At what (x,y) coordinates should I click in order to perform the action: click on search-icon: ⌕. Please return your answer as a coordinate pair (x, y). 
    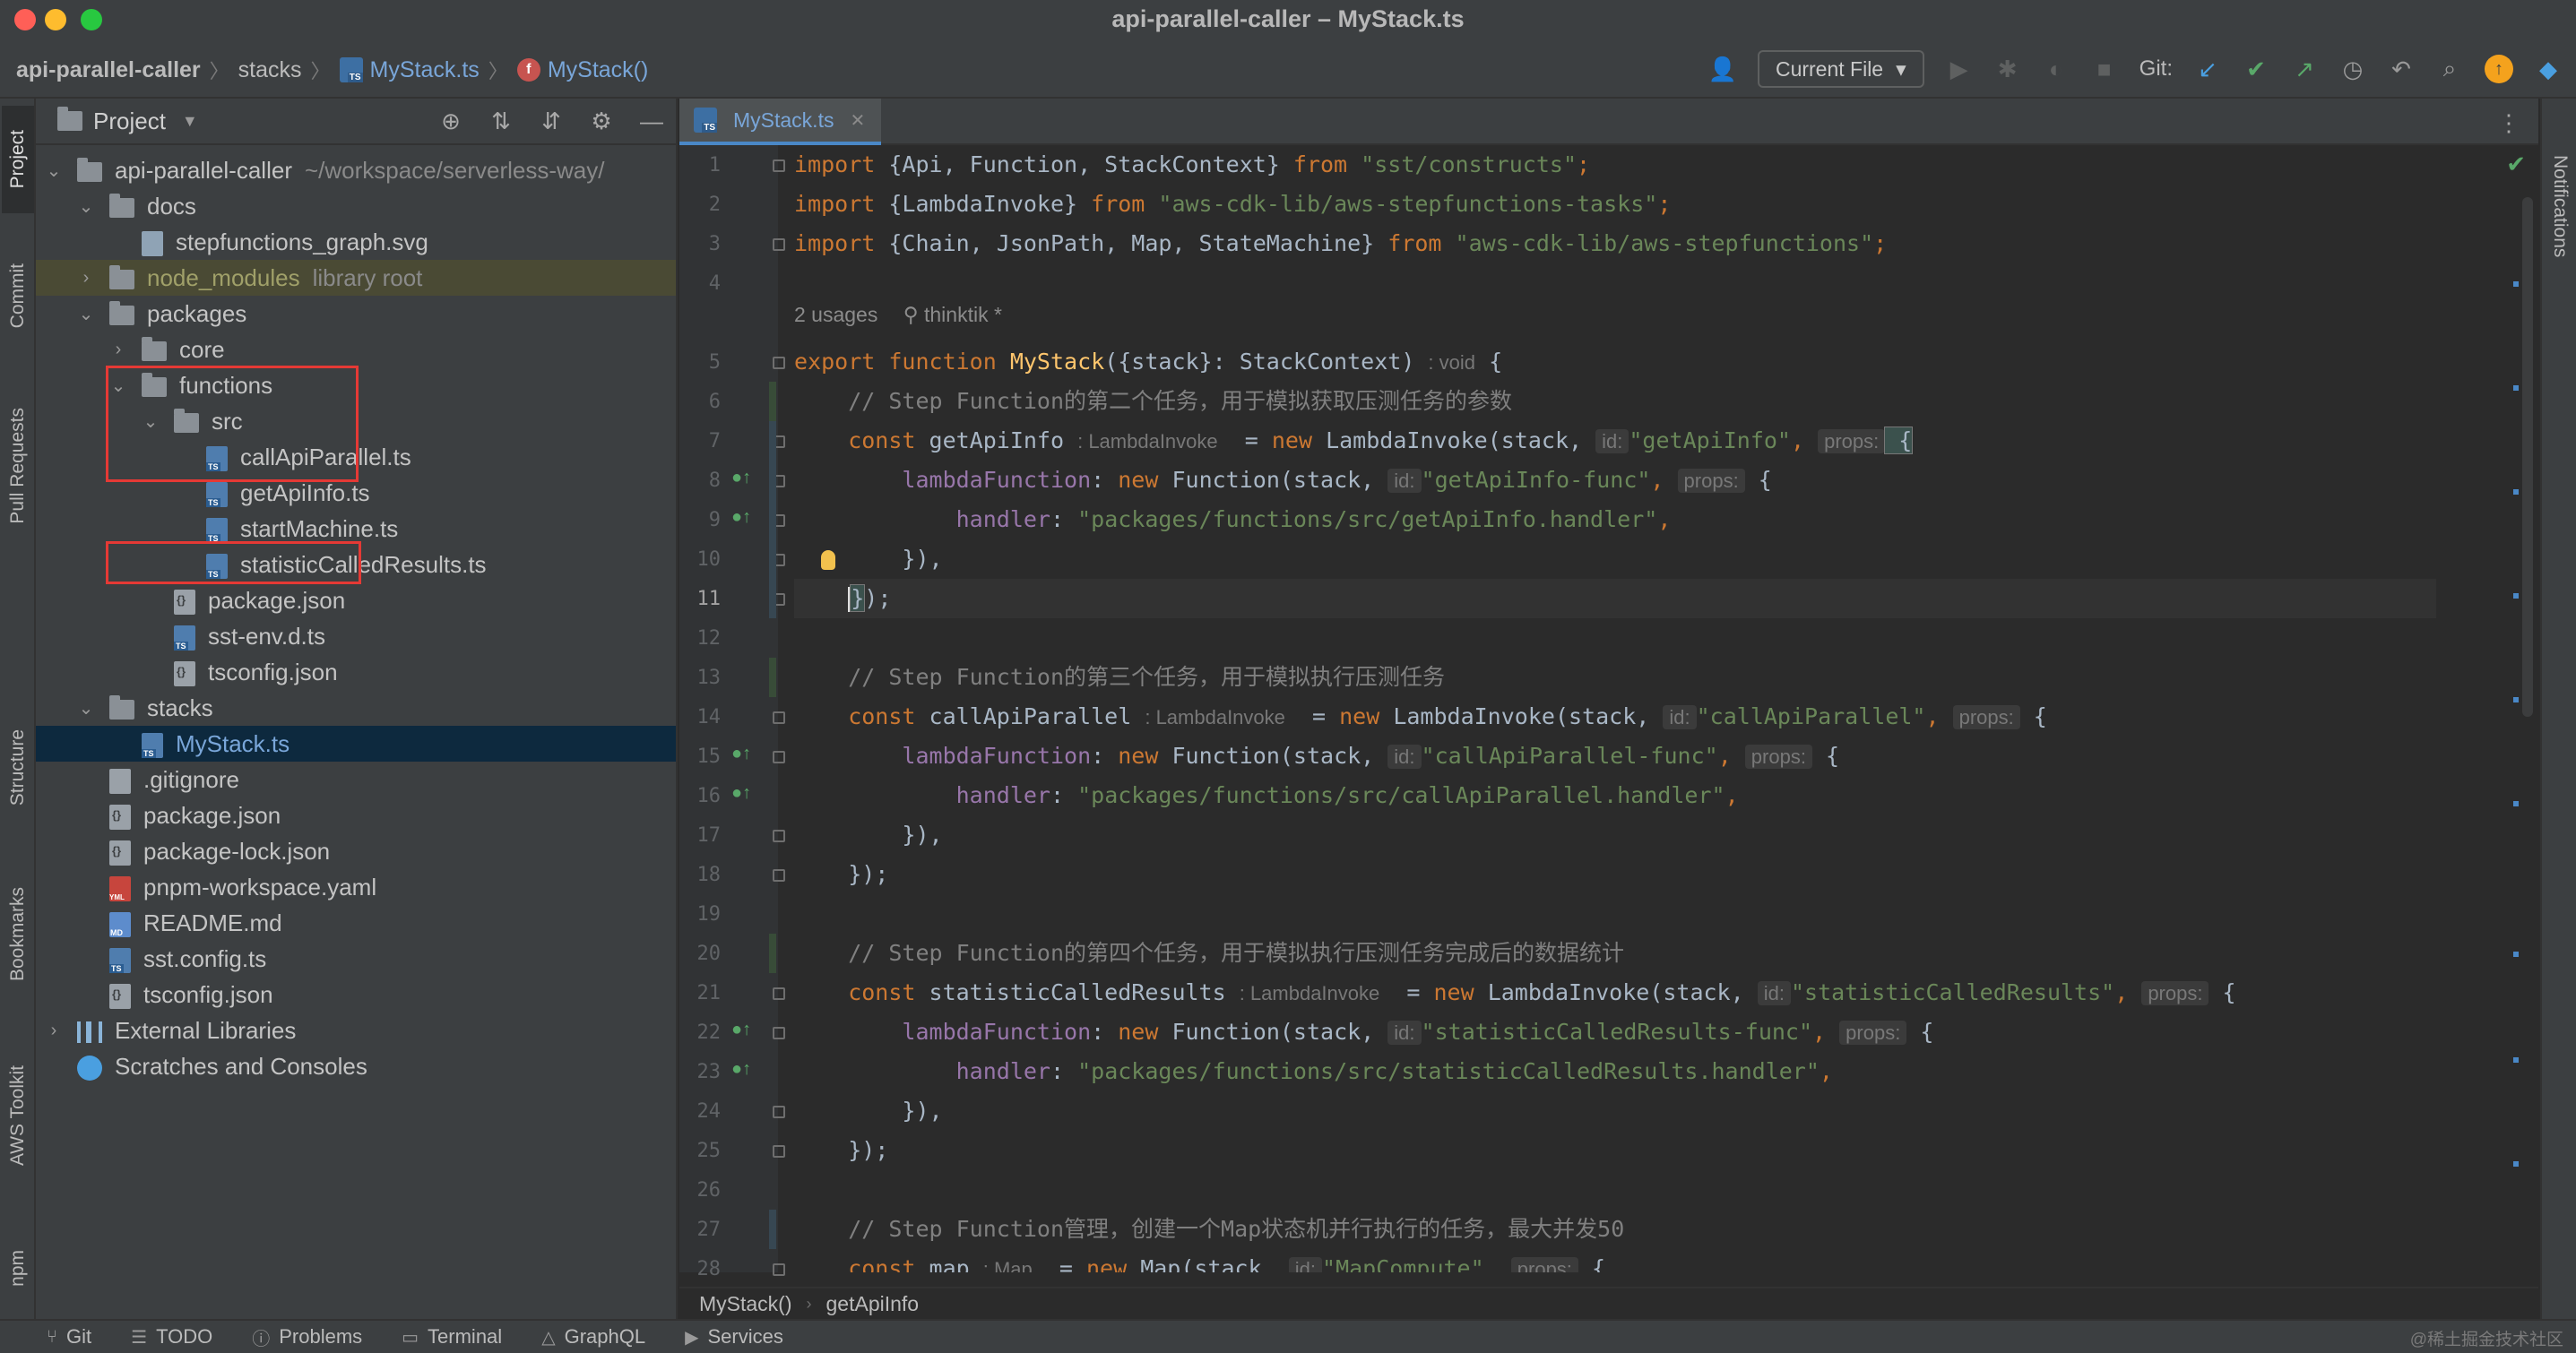
    Looking at the image, I should click on (2449, 68).